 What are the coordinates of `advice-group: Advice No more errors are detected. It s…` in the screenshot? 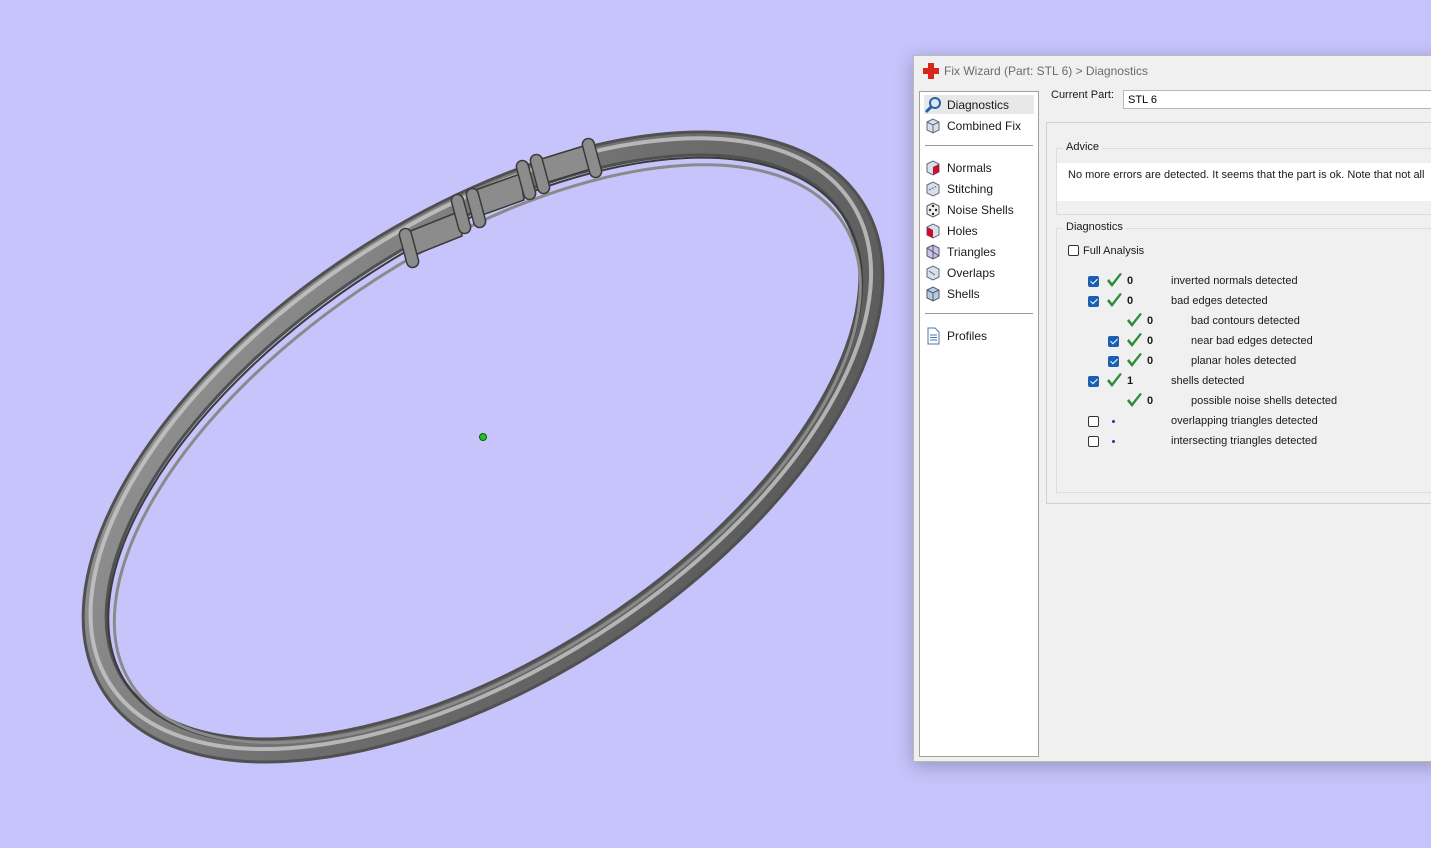 It's located at (1243, 178).